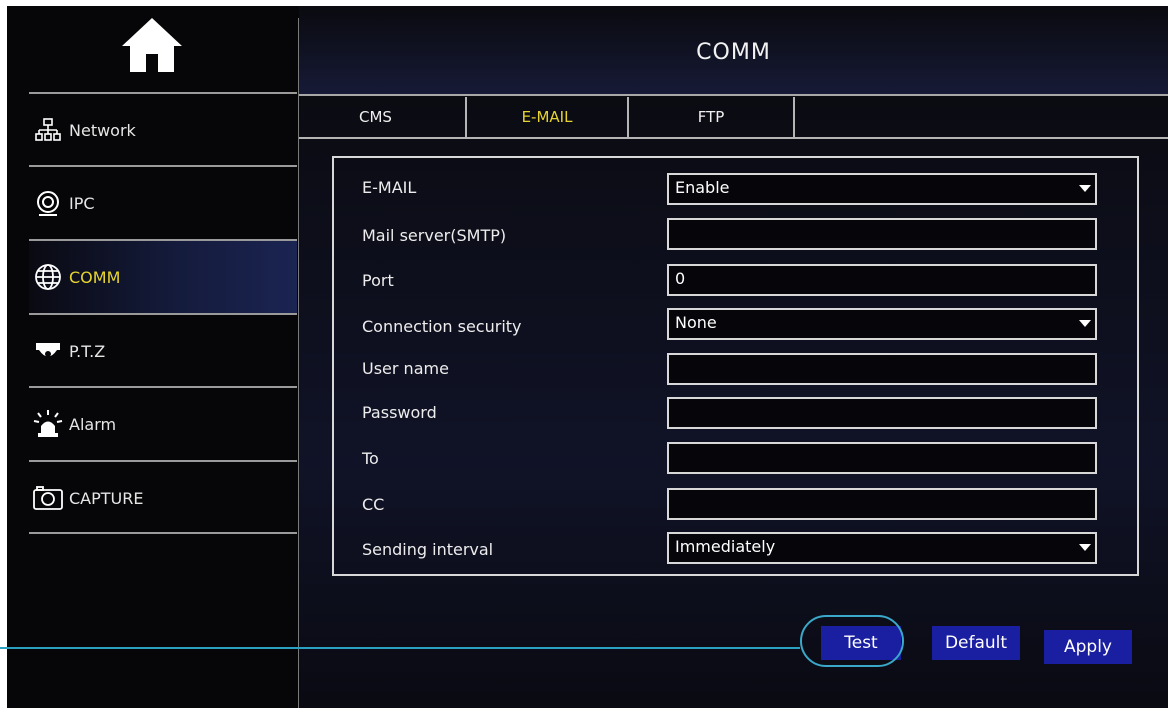 This screenshot has height=720, width=1174. What do you see at coordinates (378, 280) in the screenshot?
I see `port-label: Port` at bounding box center [378, 280].